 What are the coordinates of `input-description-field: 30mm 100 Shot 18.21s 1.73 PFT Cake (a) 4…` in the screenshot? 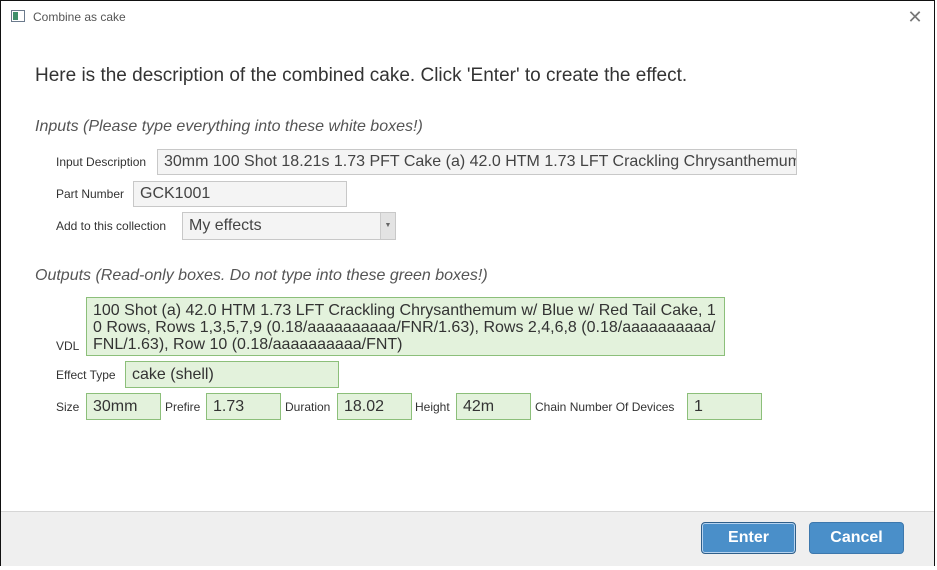 It's located at (477, 162).